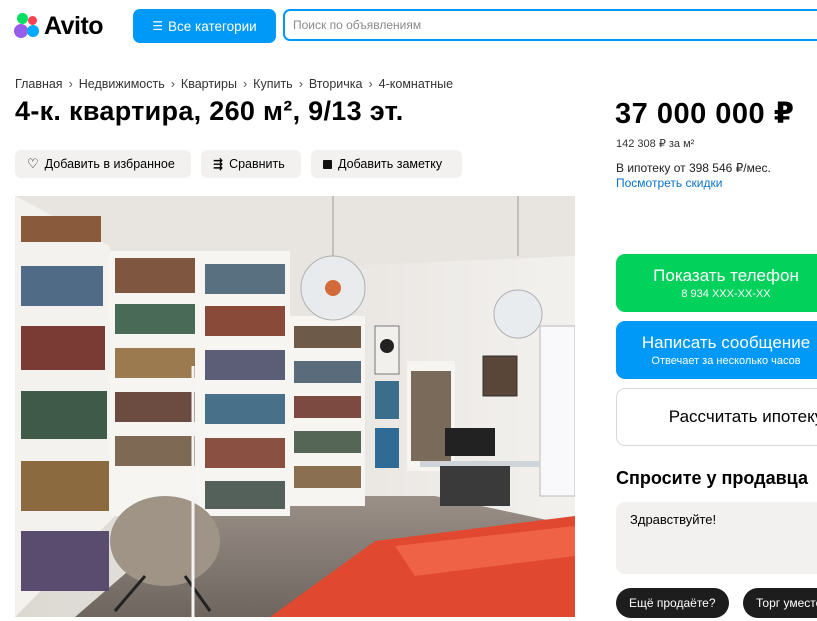  Describe the element at coordinates (357, 25) in the screenshot. I see `search-placeholder: Поиск по объявлениям` at that location.